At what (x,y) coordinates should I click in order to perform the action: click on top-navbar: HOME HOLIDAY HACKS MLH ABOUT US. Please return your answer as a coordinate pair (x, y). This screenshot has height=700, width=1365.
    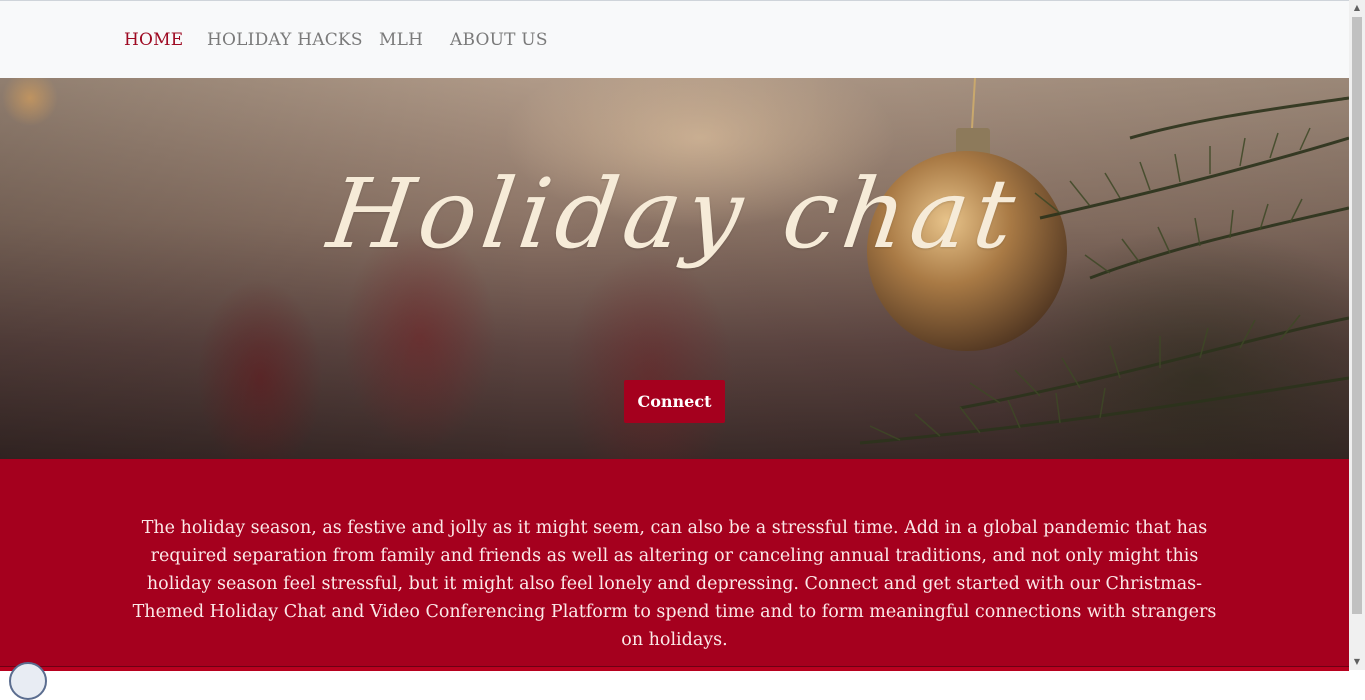
    Looking at the image, I should click on (674, 39).